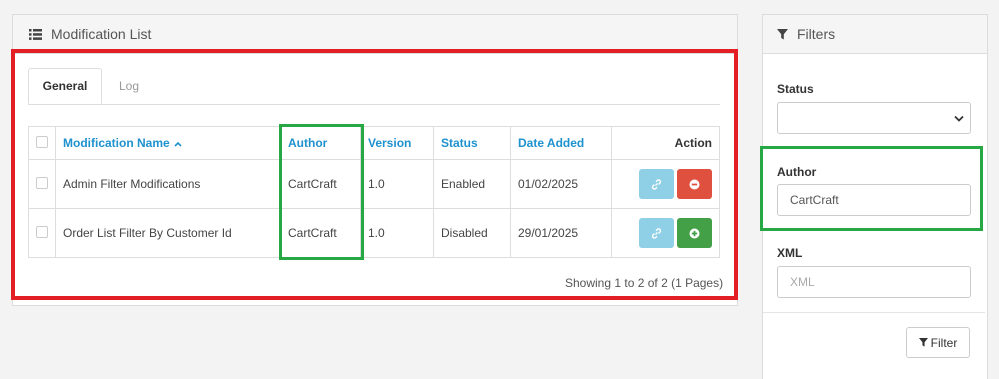 The height and width of the screenshot is (379, 999). What do you see at coordinates (375, 34) in the screenshot?
I see `modification-list-header: Modification List` at bounding box center [375, 34].